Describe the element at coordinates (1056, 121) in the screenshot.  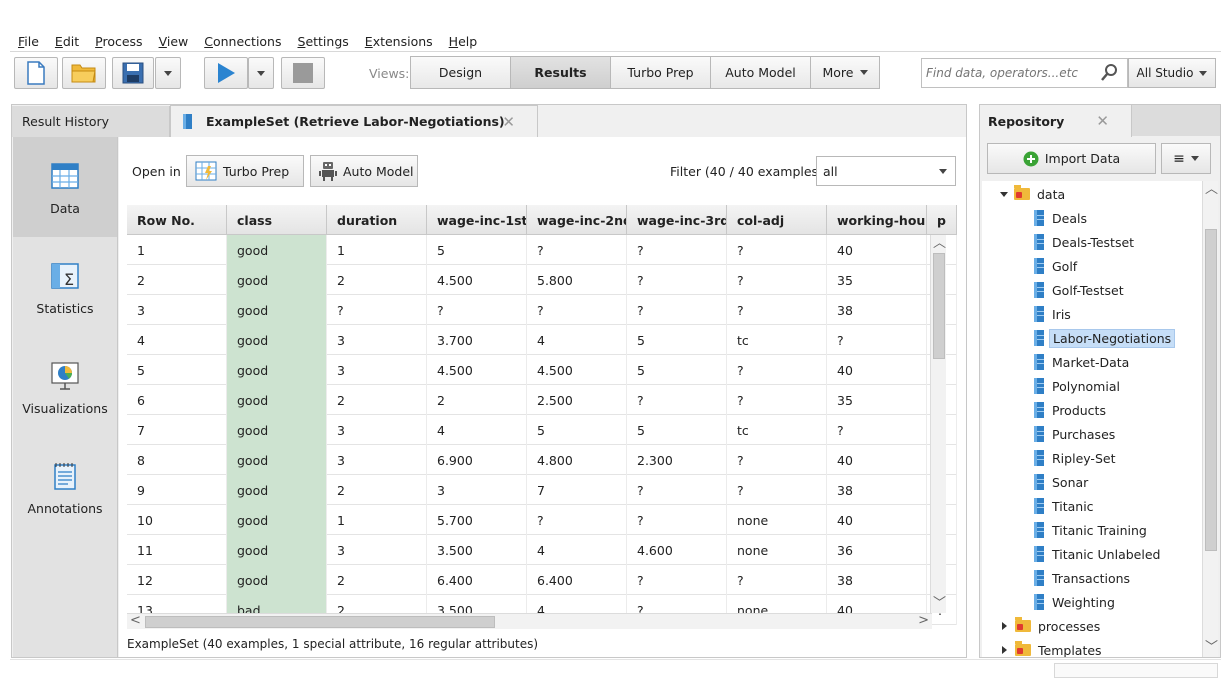
I see `tab-repository: Repository ✕` at that location.